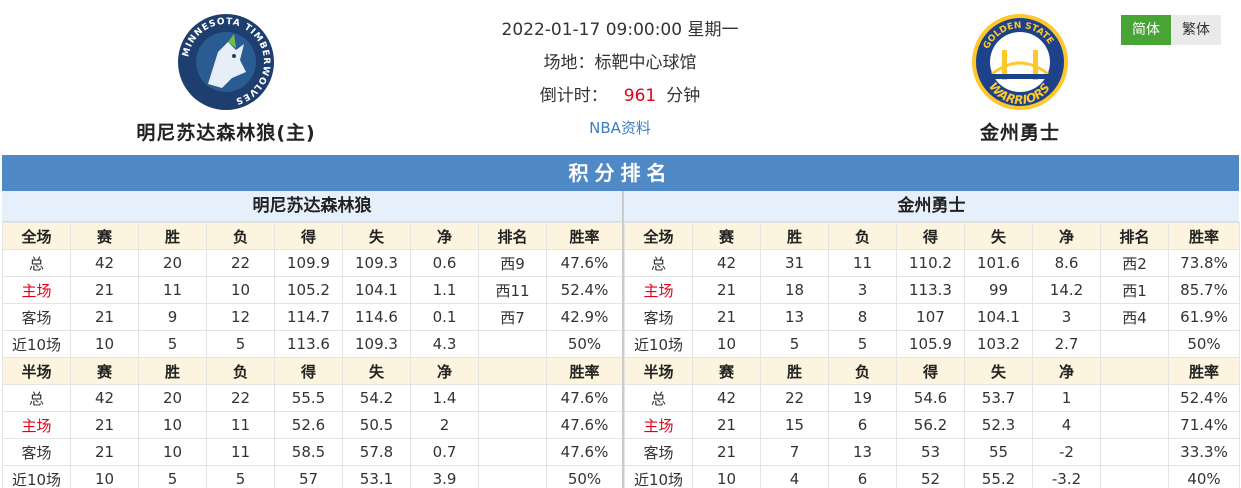  What do you see at coordinates (998, 425) in the screenshot?
I see `table-cell: 52.3` at bounding box center [998, 425].